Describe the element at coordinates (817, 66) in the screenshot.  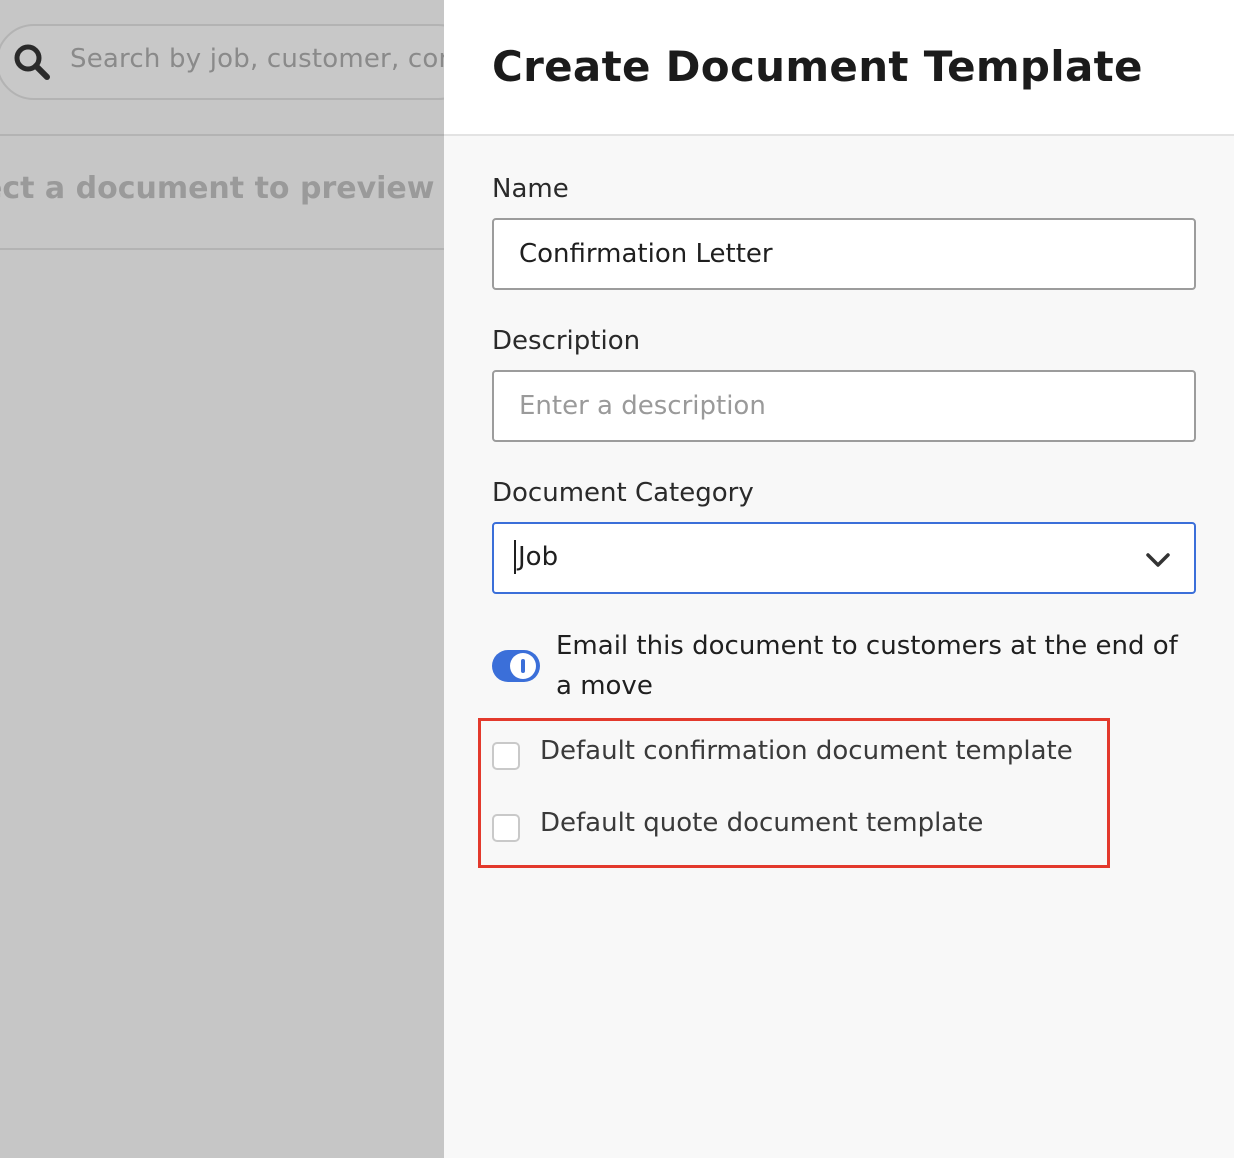
I see `page-title: Create Document Template` at that location.